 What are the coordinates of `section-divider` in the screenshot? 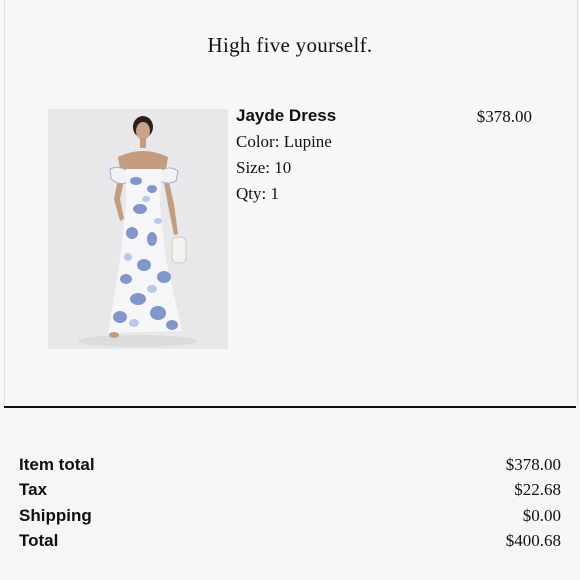 It's located at (290, 407).